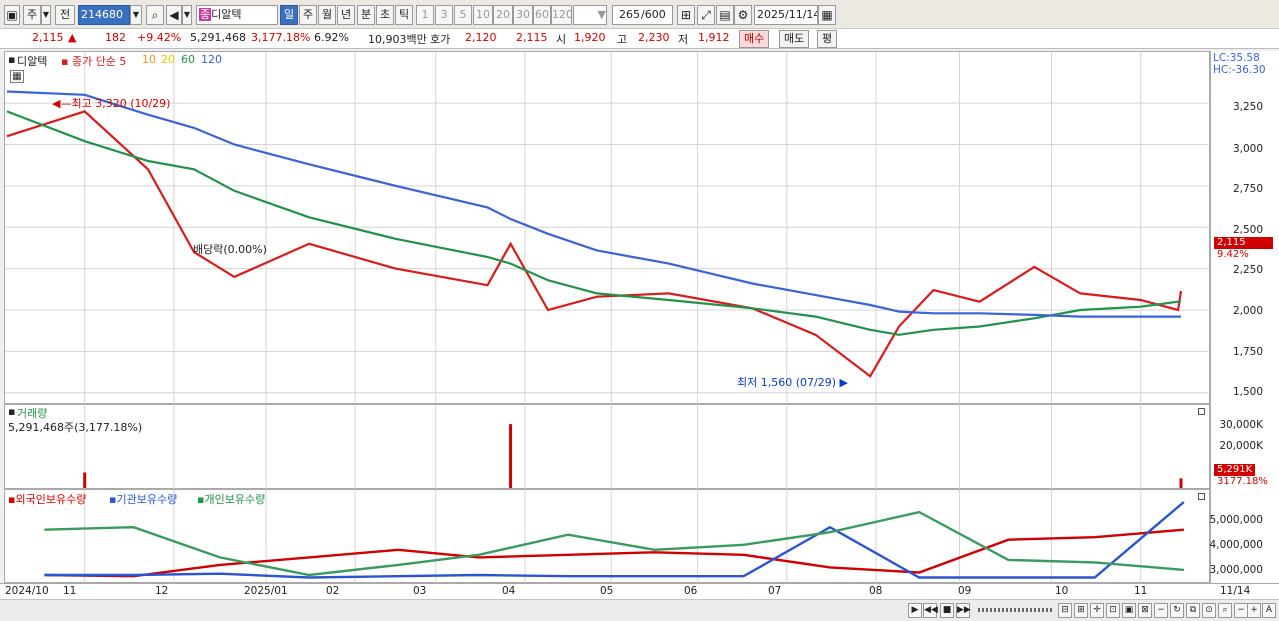  Describe the element at coordinates (915, 610) in the screenshot. I see `scroll-right-icon: ▶` at that location.